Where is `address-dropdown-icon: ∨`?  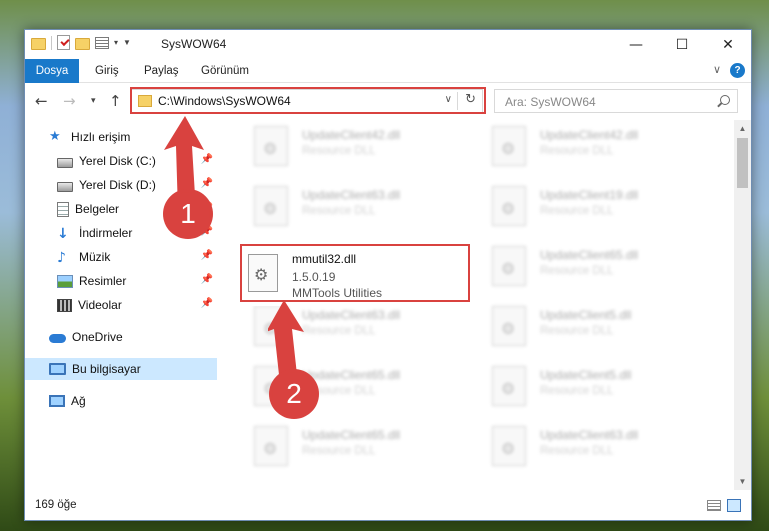
address-dropdown-icon: ∨ is located at coordinates (448, 99).